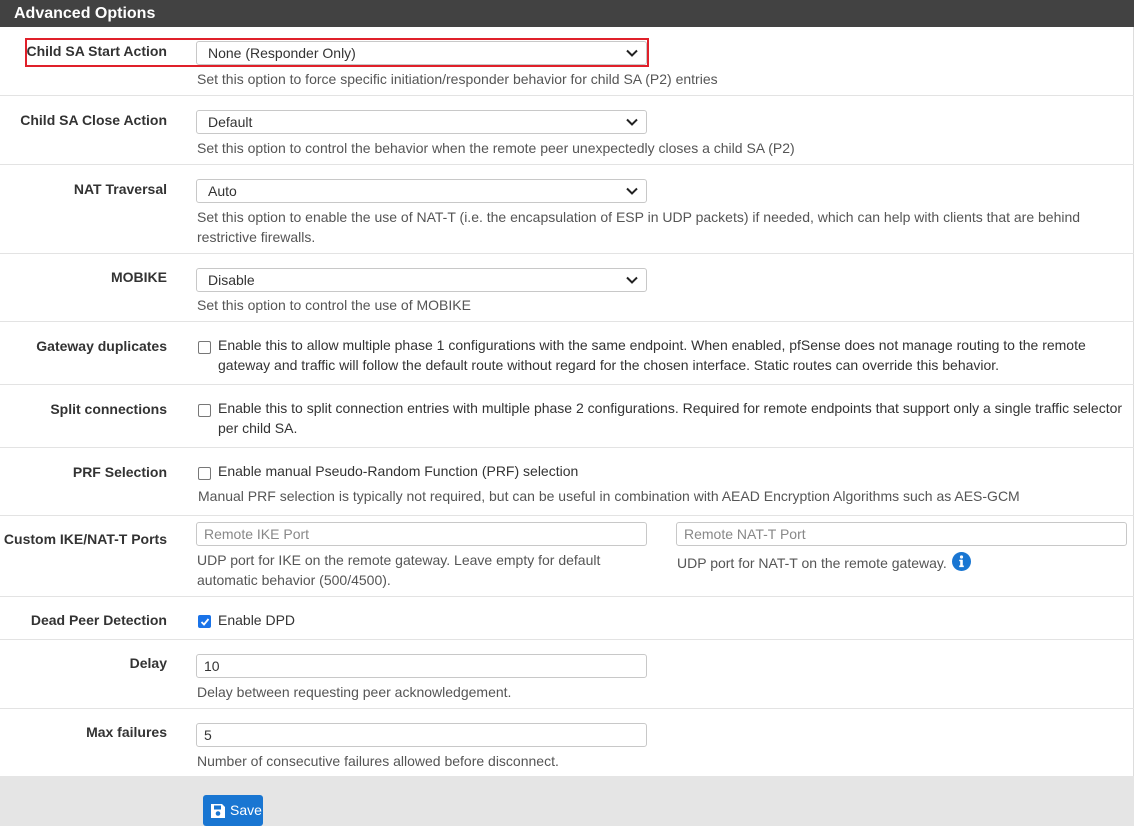 This screenshot has height=826, width=1134. Describe the element at coordinates (218, 811) in the screenshot. I see `floppy-disk-icon` at that location.